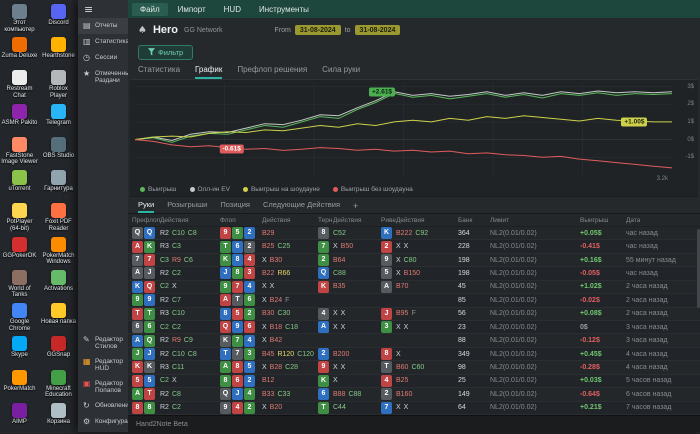 This screenshot has width=700, height=434. Describe the element at coordinates (372, 189) in the screenshot. I see `legend-item: Выигрыш без шоудауна` at that location.